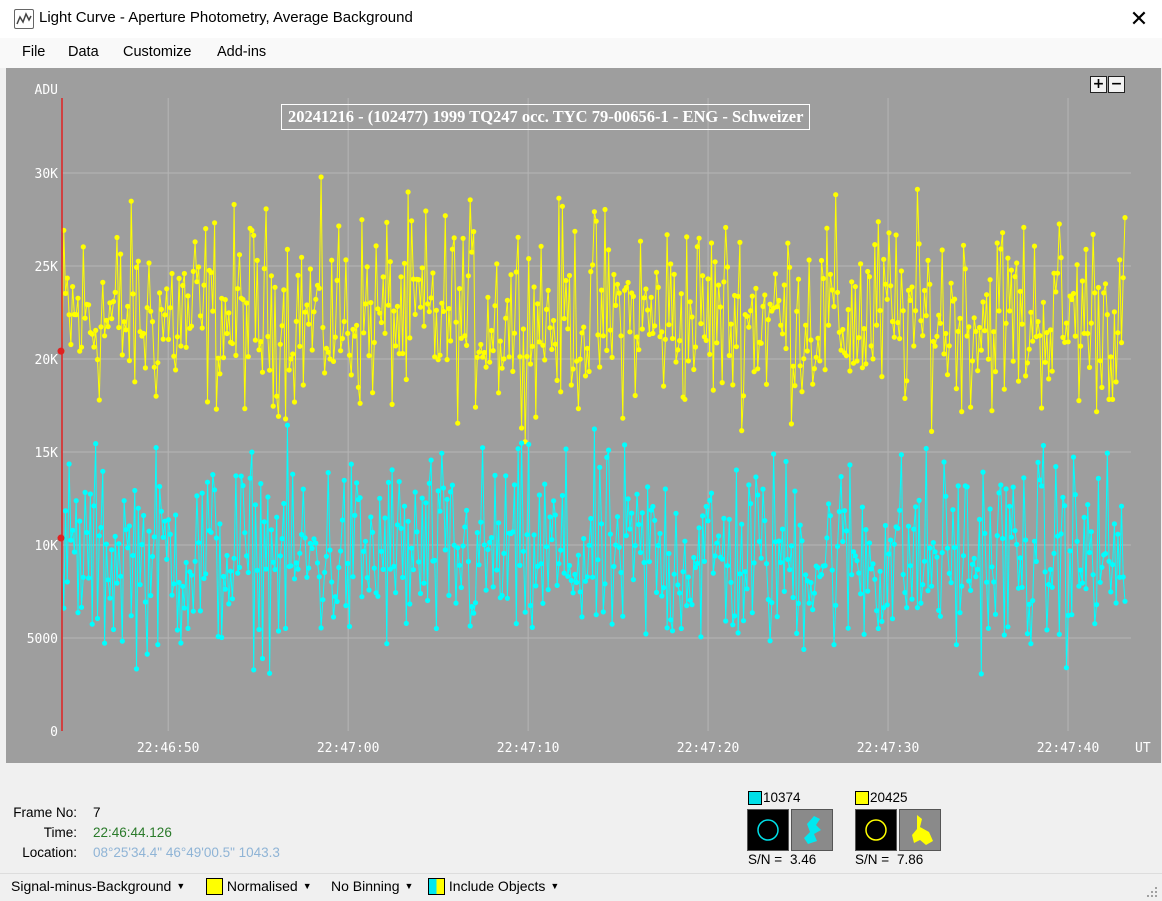 The width and height of the screenshot is (1162, 901). I want to click on include-objects-dropdown: Include Objects ▼, so click(493, 886).